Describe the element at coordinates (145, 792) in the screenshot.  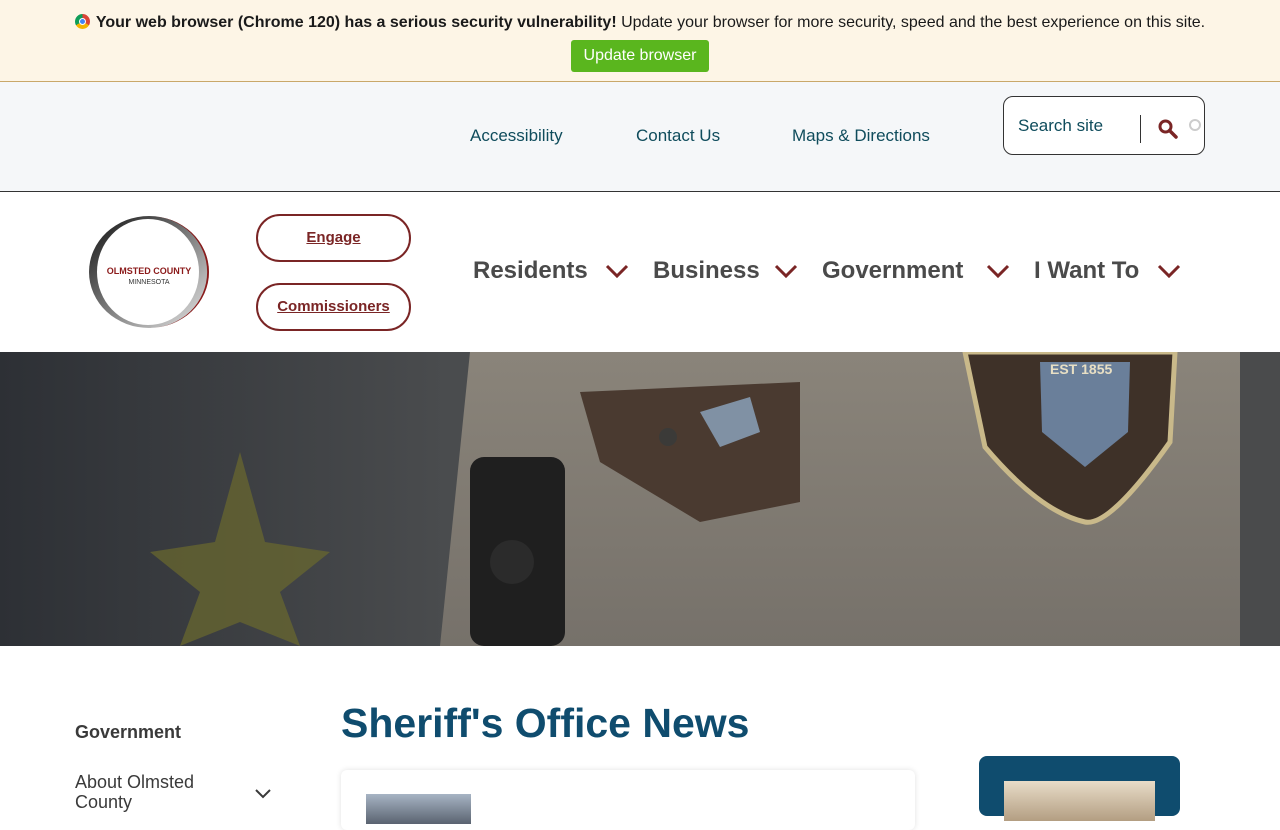
I see `sidebar-item-about: About Olmsted County` at that location.